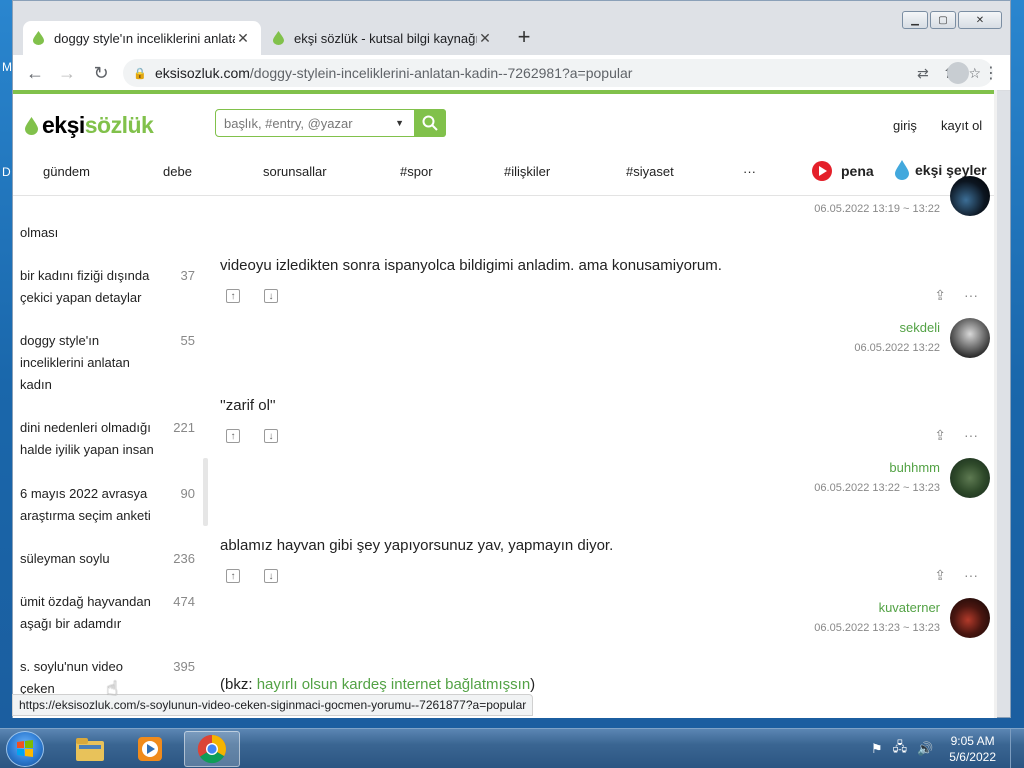 Image resolution: width=1024 pixels, height=768 pixels. I want to click on start-button, so click(25, 749).